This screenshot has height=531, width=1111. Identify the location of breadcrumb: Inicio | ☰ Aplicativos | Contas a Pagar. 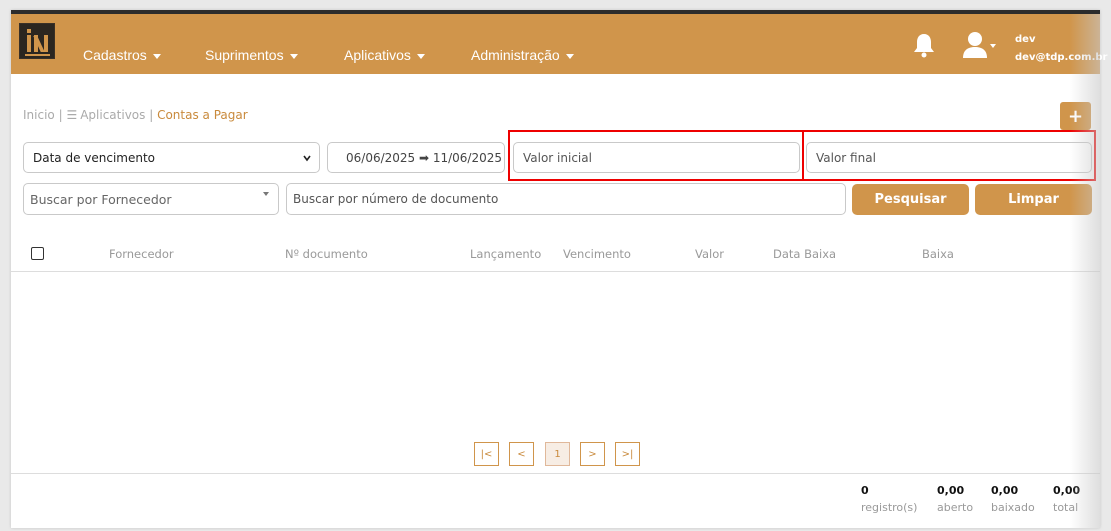
(135, 115).